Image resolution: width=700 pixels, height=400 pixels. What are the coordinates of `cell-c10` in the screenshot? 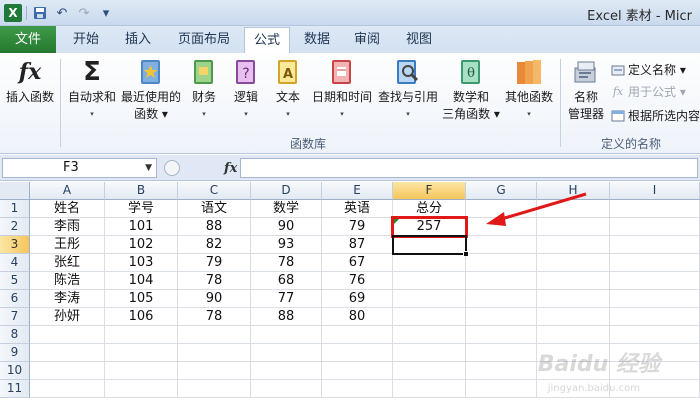 It's located at (214, 371).